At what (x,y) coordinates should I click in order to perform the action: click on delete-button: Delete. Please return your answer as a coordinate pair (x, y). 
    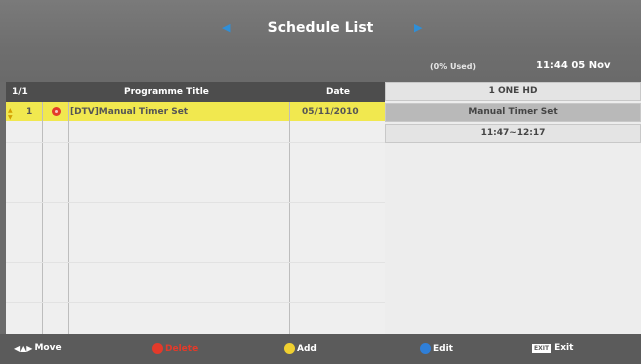
    Looking at the image, I should click on (175, 348).